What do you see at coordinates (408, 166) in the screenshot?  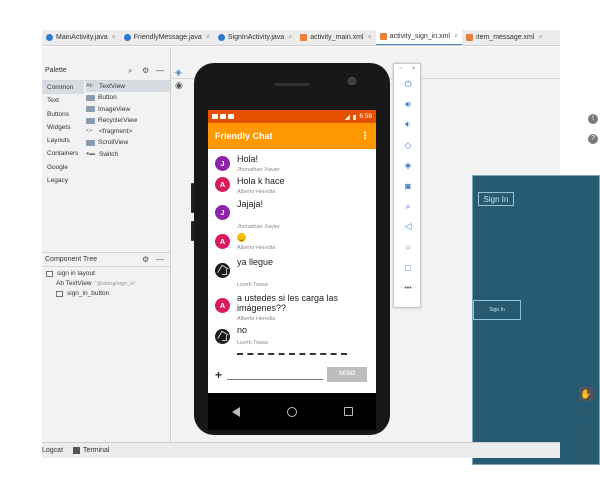 I see `rotate-right-icon: ◈` at bounding box center [408, 166].